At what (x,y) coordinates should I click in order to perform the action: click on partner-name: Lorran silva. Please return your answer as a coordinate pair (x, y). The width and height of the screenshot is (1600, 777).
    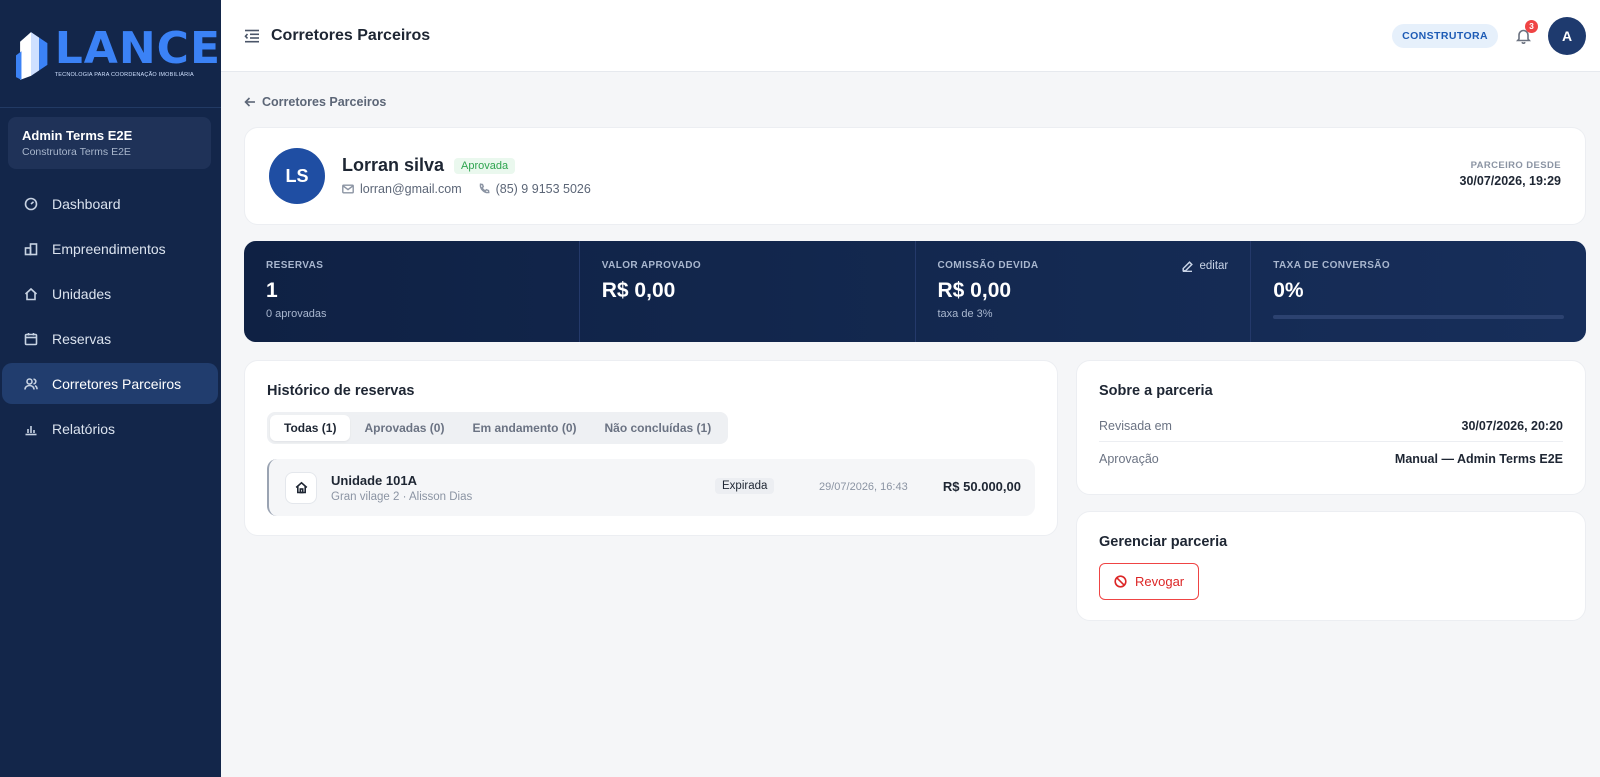
    Looking at the image, I should click on (393, 165).